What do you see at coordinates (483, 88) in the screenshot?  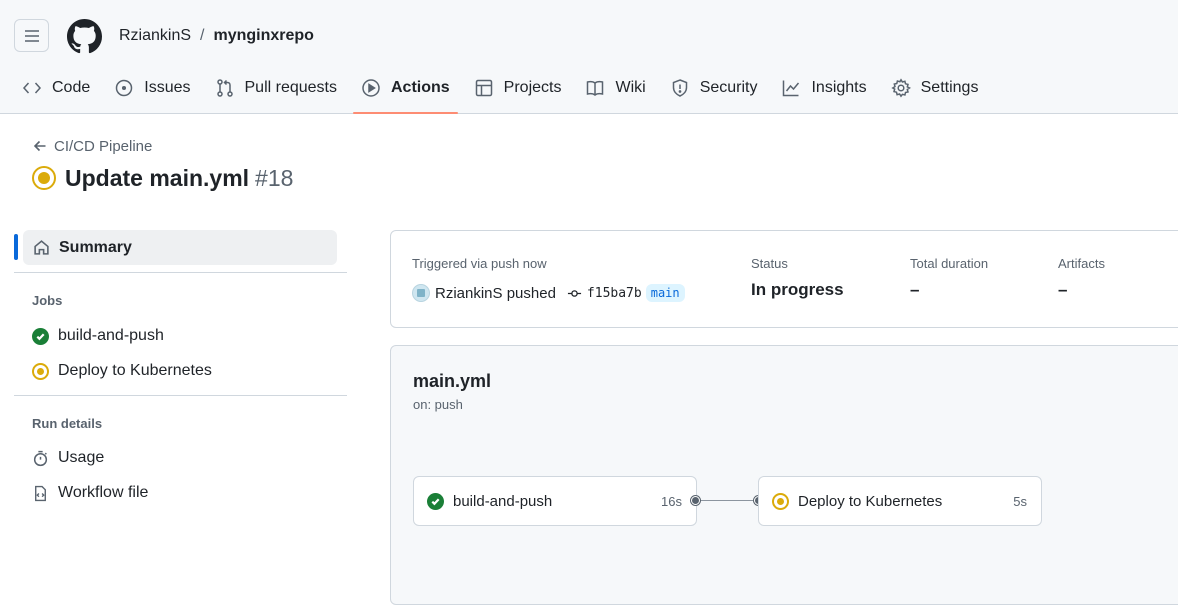 I see `table-icon` at bounding box center [483, 88].